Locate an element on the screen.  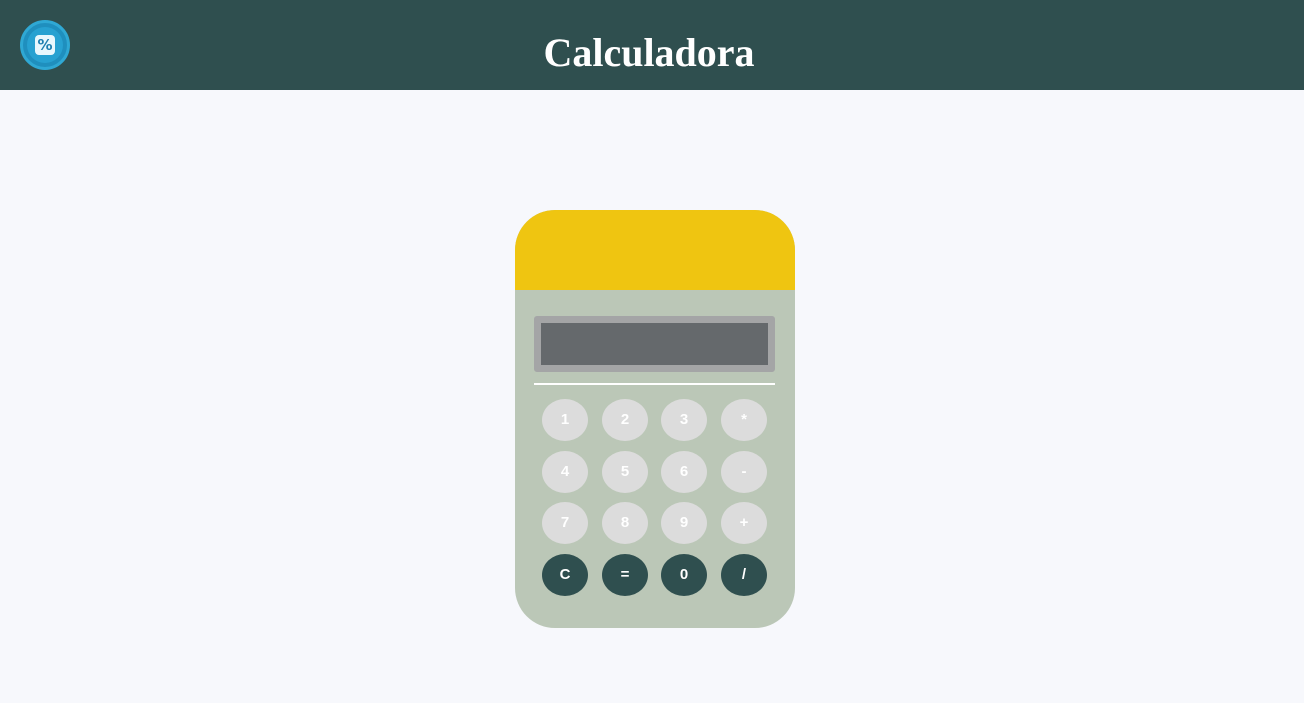
key-4: 4 is located at coordinates (565, 472).